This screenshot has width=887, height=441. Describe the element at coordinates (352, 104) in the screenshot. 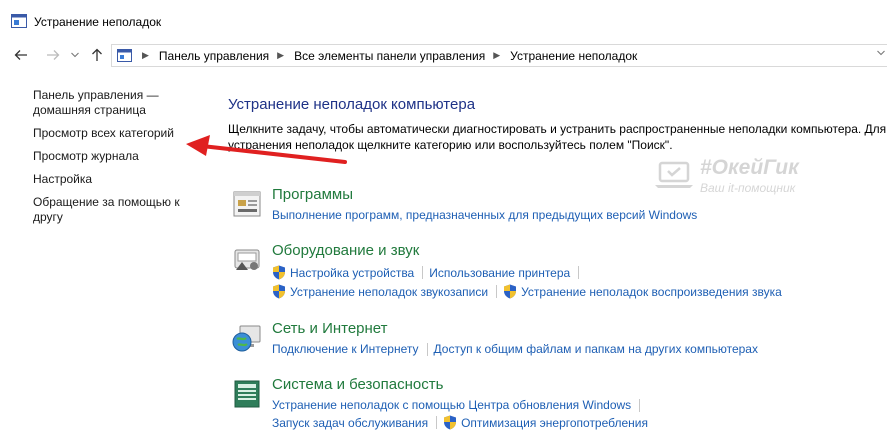

I see `page-title: Устранение неполадок компьютера` at that location.